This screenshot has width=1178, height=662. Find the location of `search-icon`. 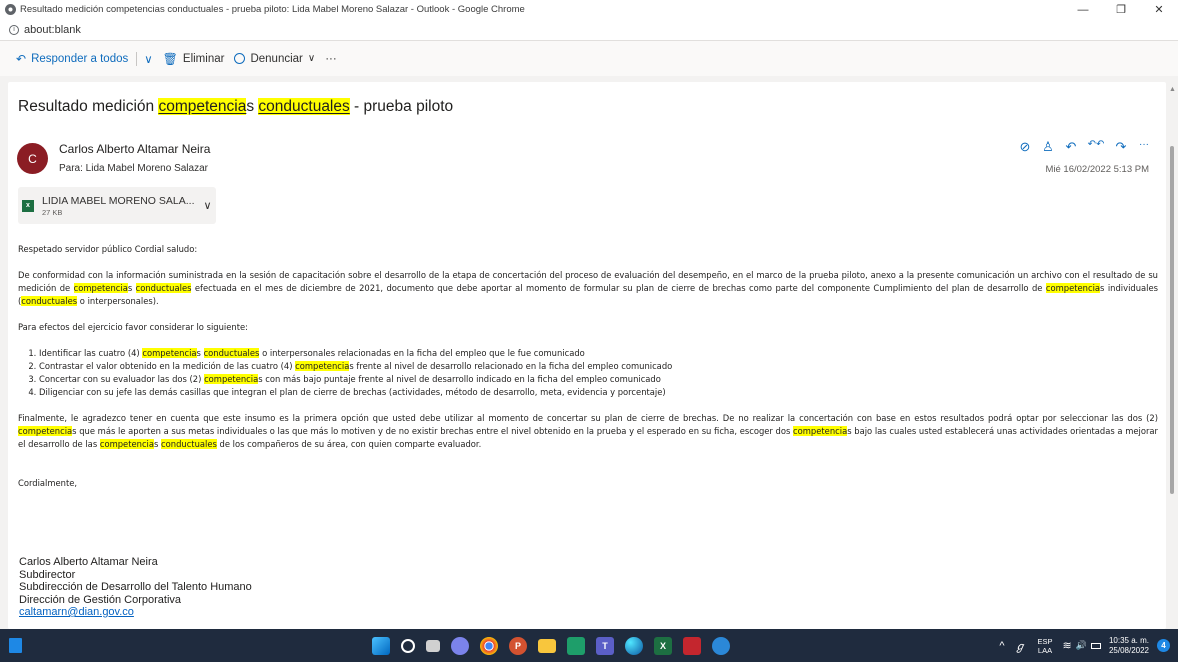

search-icon is located at coordinates (408, 645).